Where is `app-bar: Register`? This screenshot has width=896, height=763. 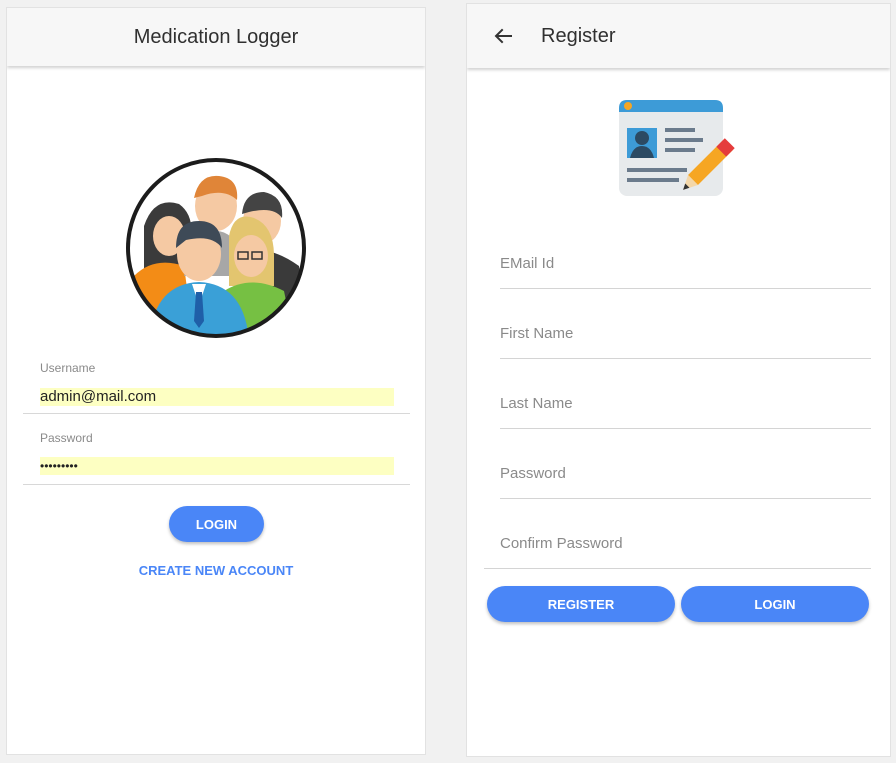 app-bar: Register is located at coordinates (678, 36).